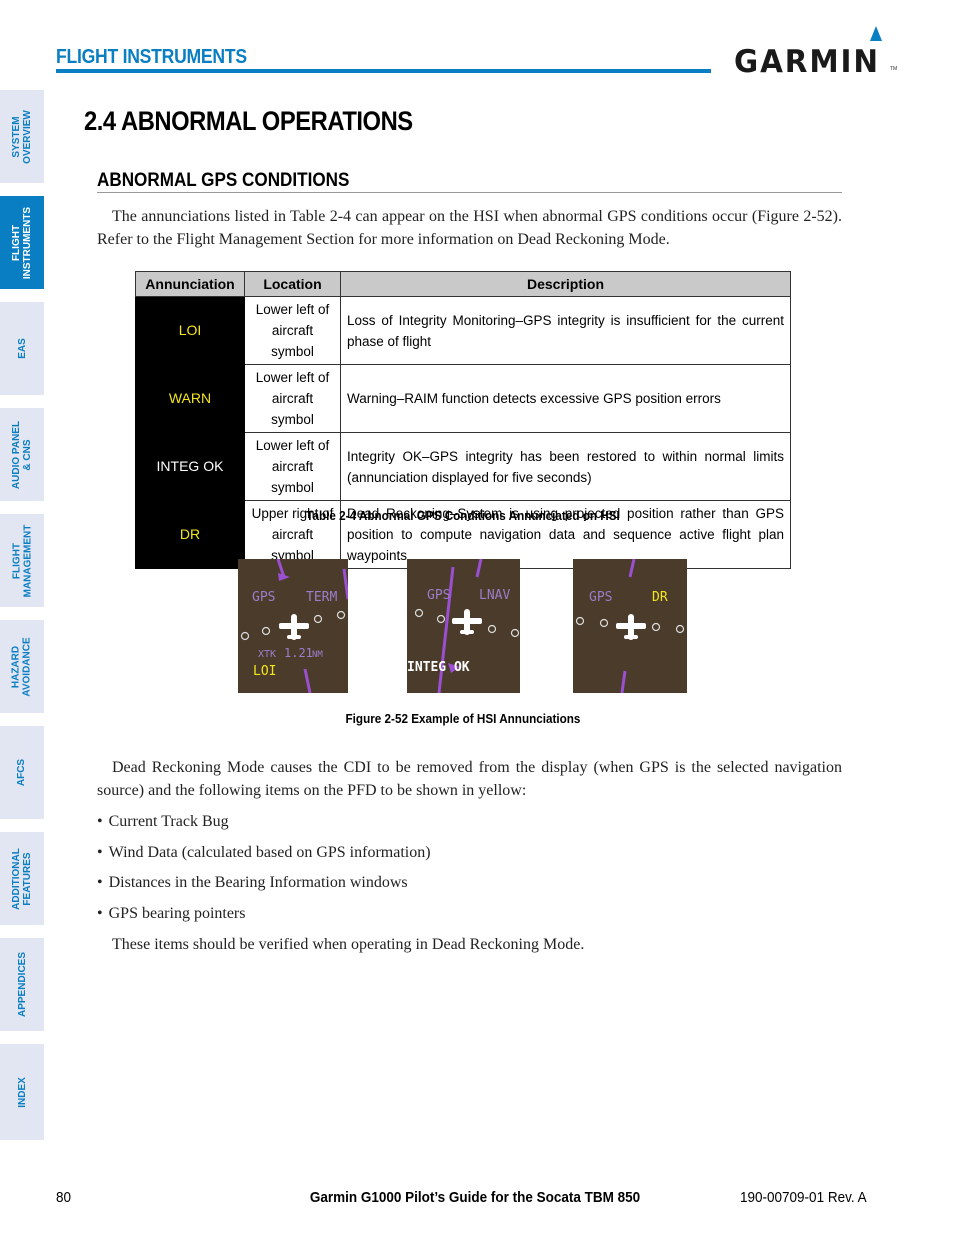  Describe the element at coordinates (469, 918) in the screenshot. I see `list-item: GPS bearing pointers` at that location.